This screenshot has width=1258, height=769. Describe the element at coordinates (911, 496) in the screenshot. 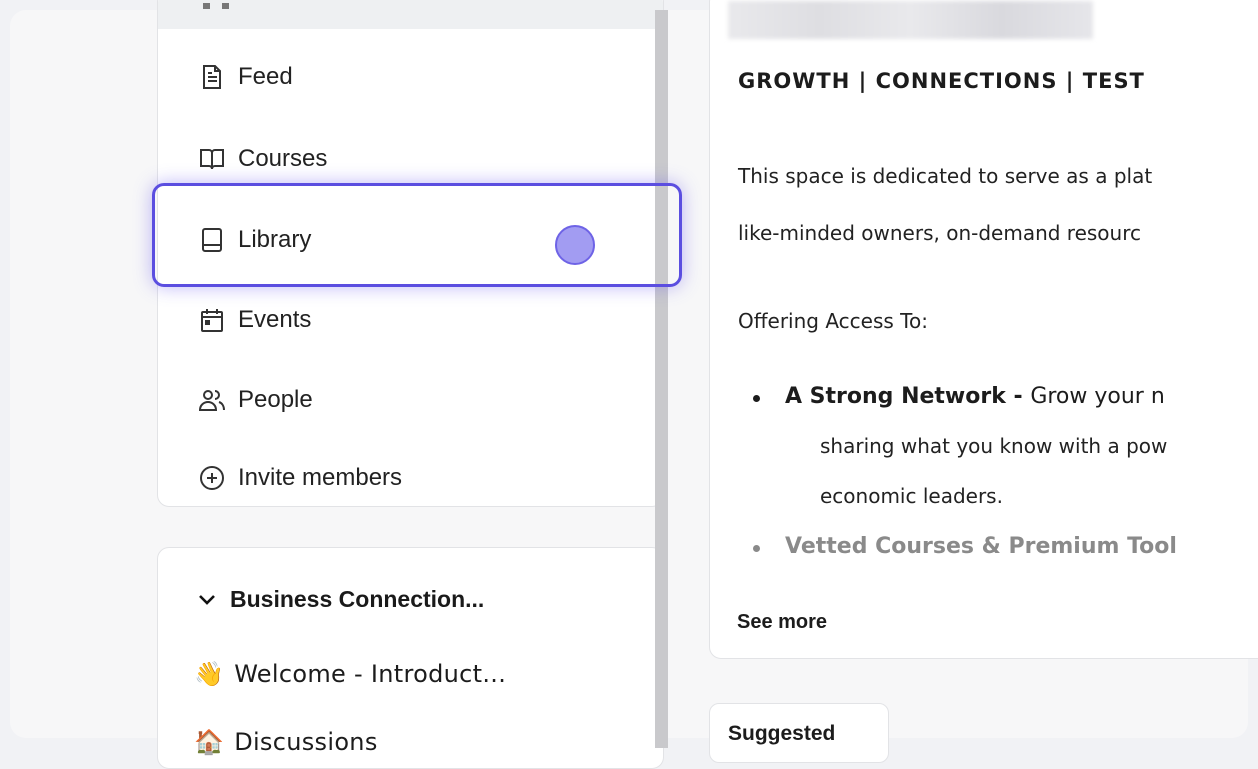

I see `bullet-continuation: economic leaders.` at that location.